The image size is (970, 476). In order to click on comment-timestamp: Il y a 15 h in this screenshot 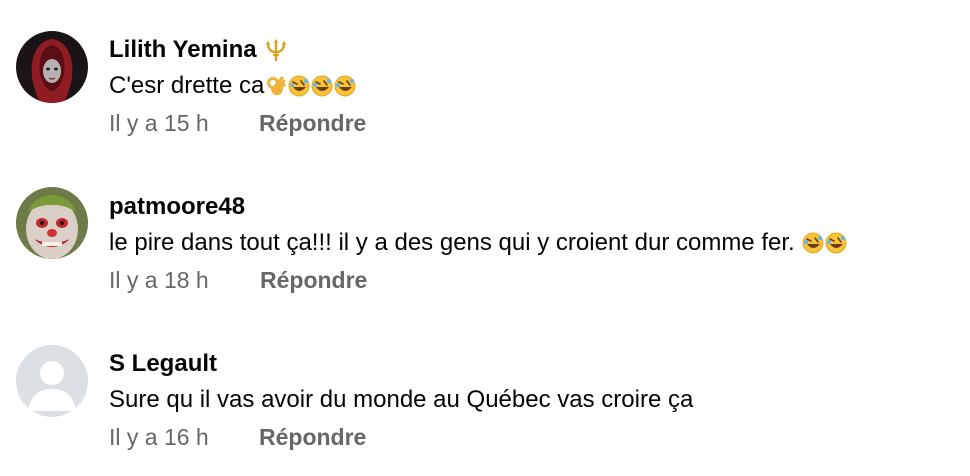, I will do `click(159, 123)`.